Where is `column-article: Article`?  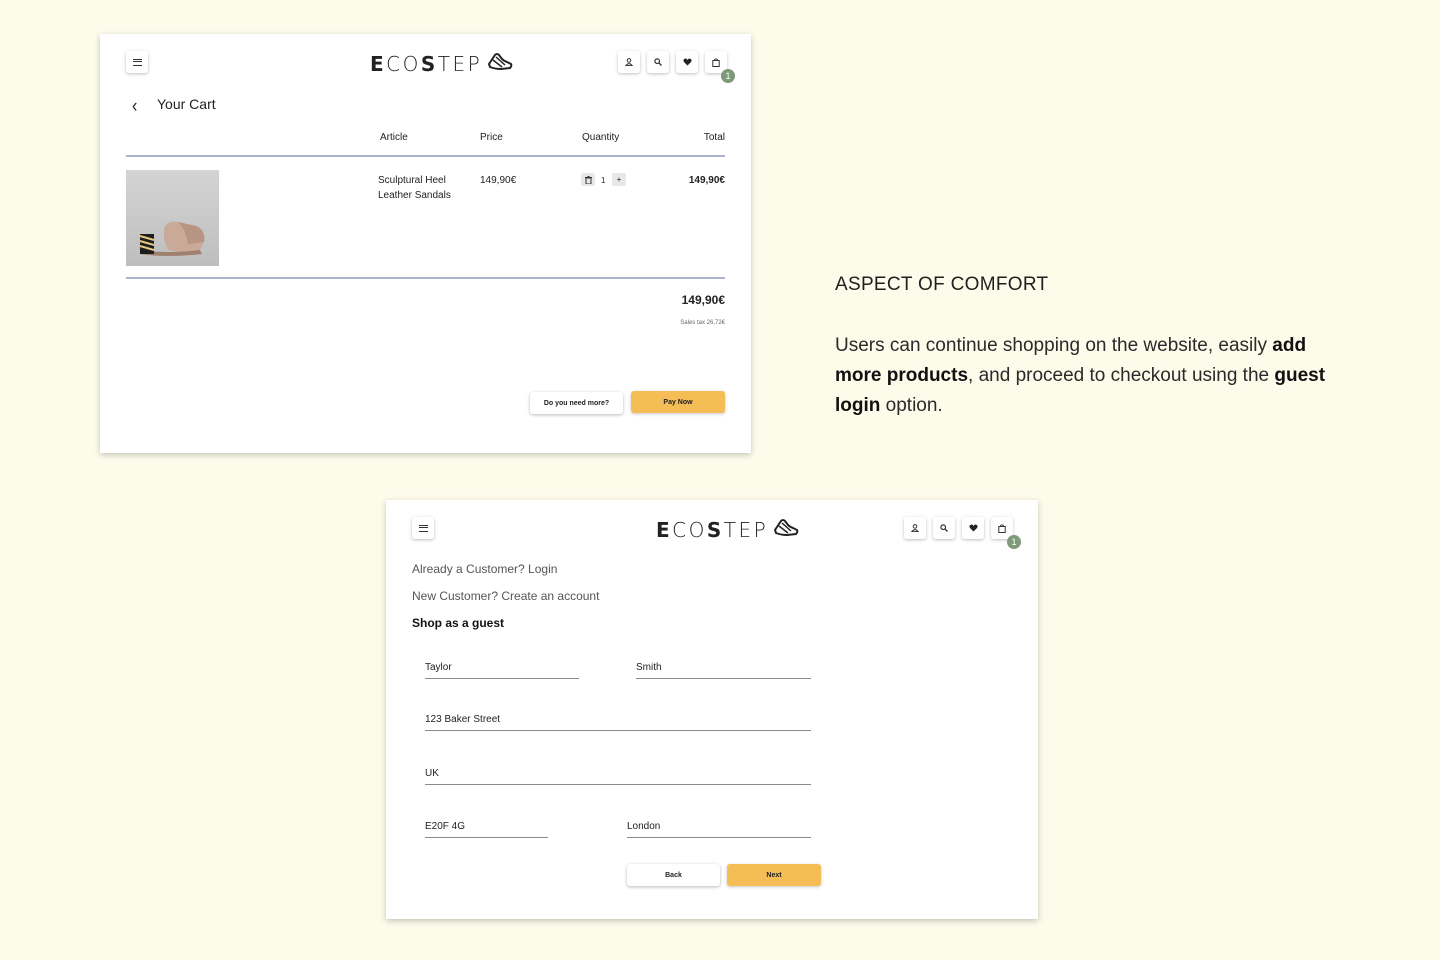
column-article: Article is located at coordinates (394, 137).